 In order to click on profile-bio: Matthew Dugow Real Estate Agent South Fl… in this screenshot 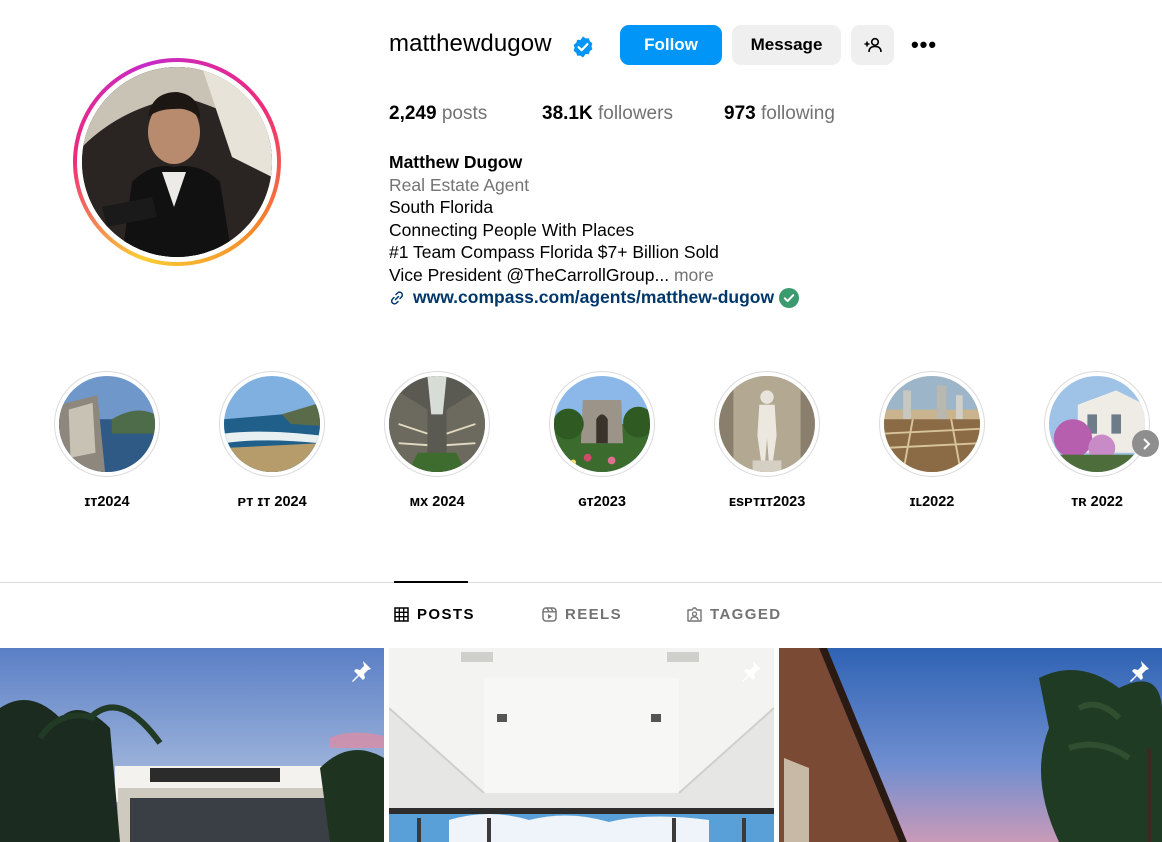, I will do `click(554, 218)`.